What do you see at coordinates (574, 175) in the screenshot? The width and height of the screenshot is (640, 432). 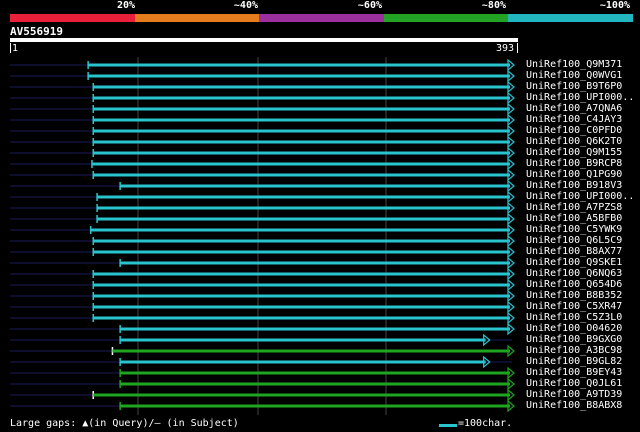 I see `hit-label: UniRef100_Q1PG90` at bounding box center [574, 175].